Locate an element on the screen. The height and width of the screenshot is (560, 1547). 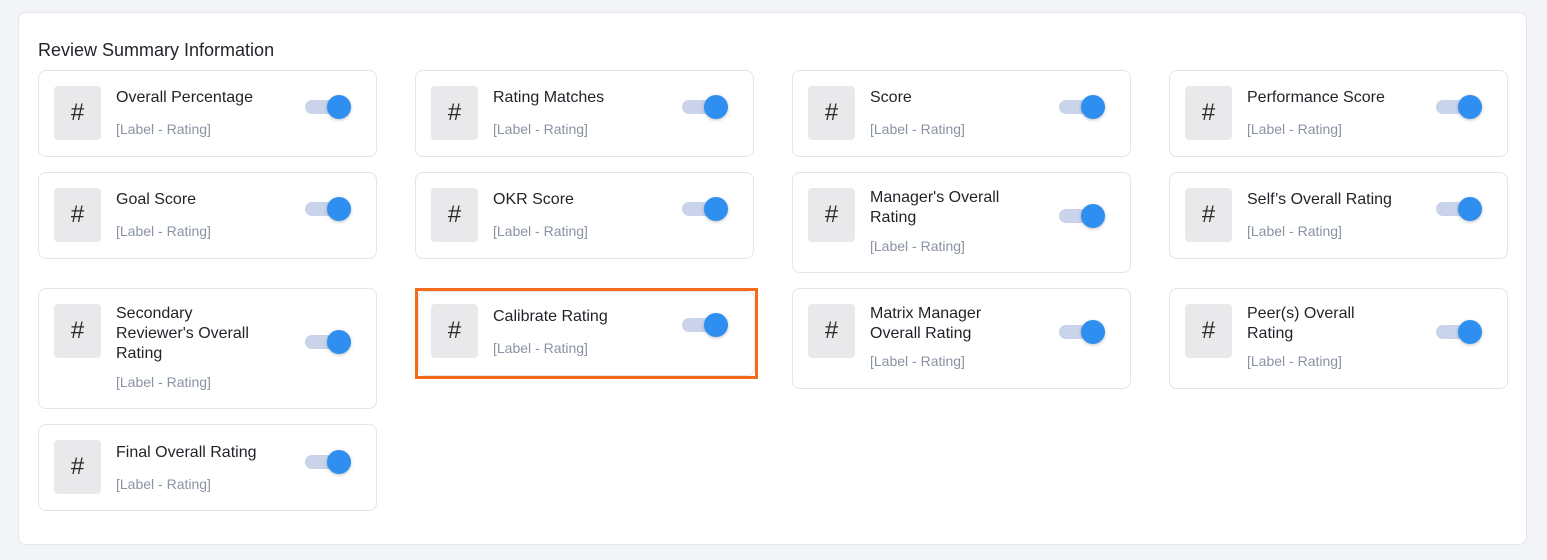
card-title: Overall Percentage is located at coordinates (184, 97).